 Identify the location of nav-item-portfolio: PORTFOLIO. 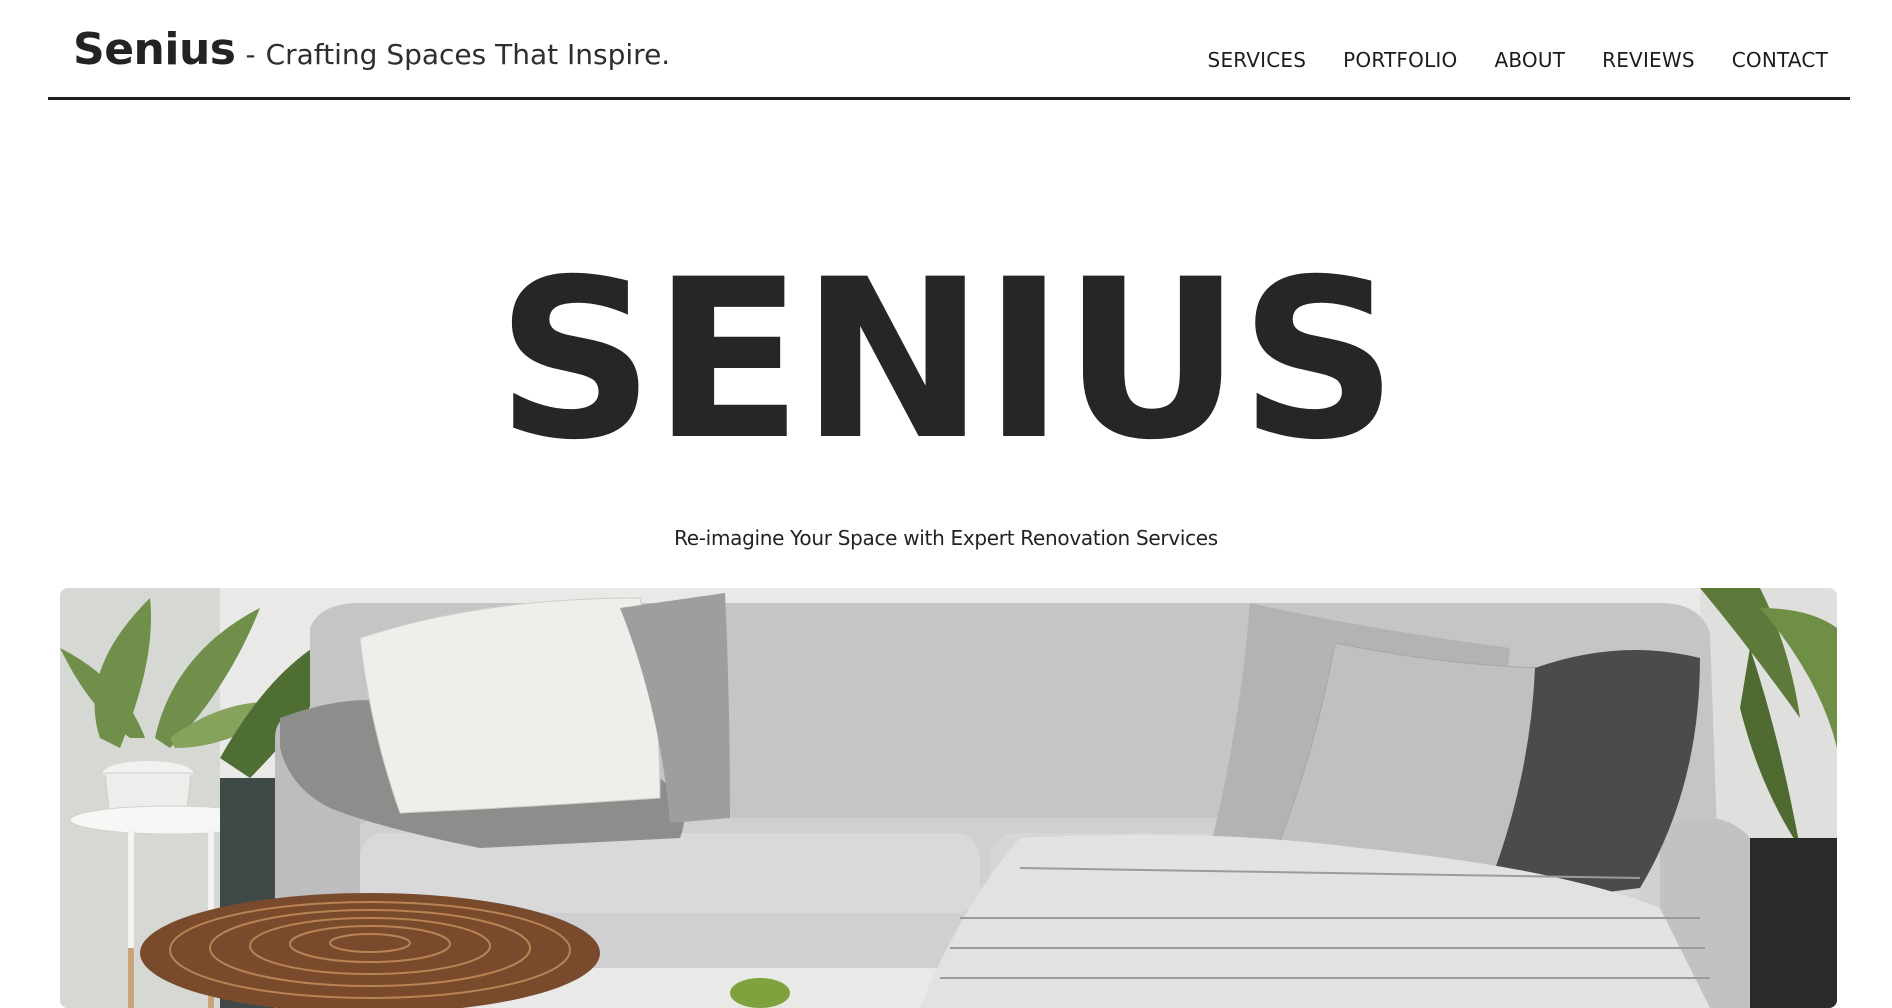
(1400, 60).